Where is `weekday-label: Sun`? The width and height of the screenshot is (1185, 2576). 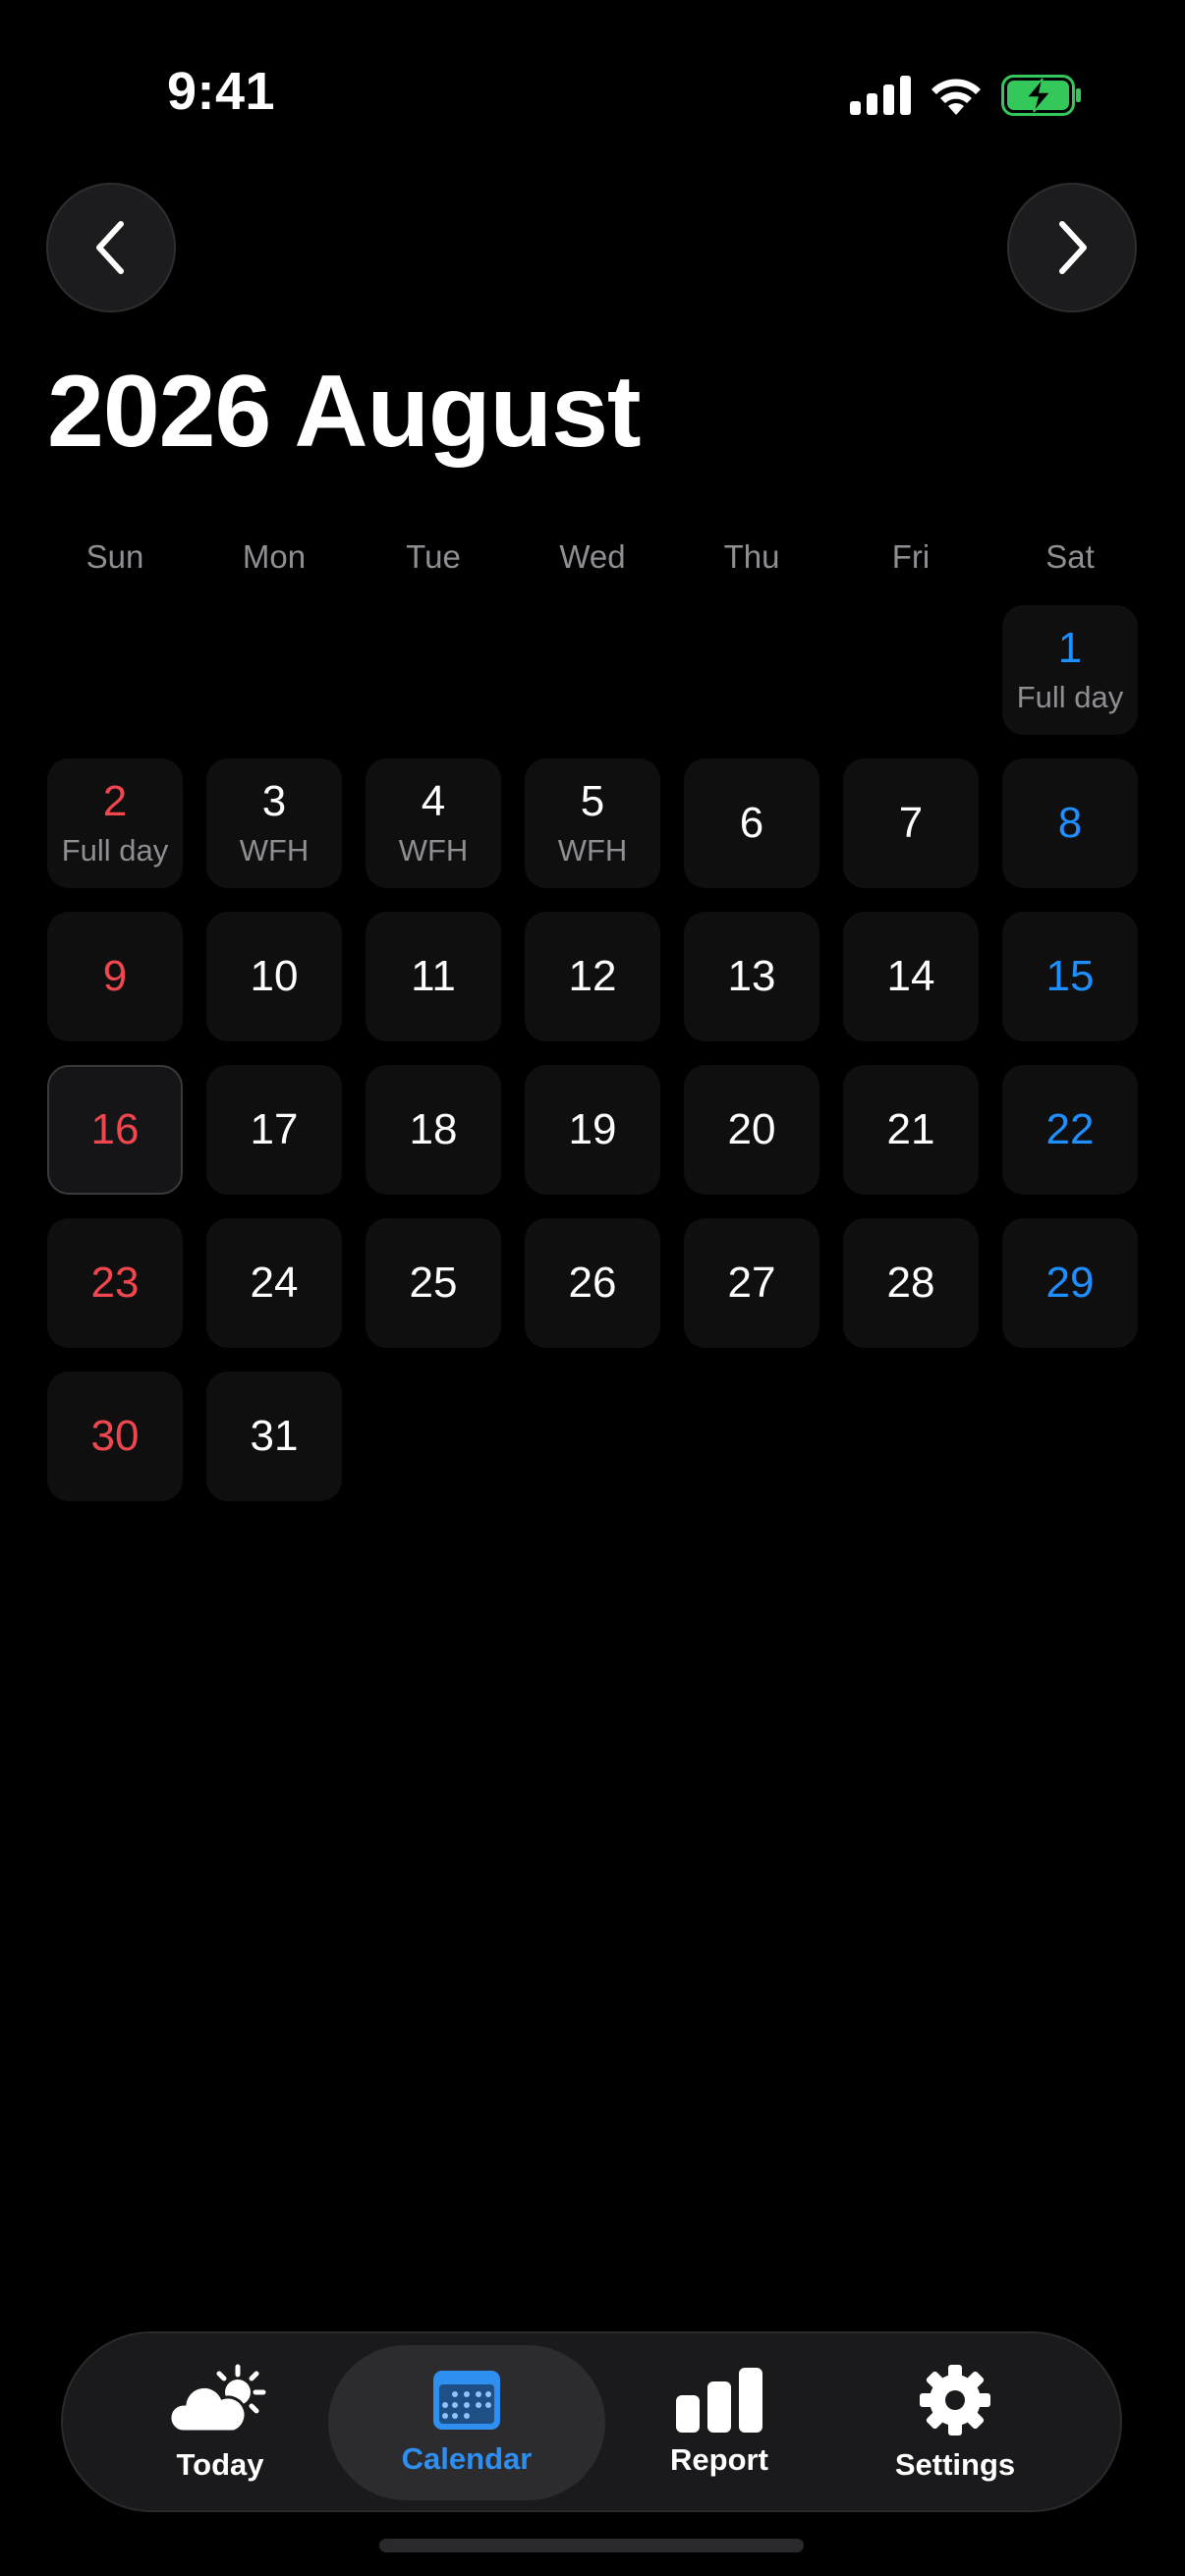
weekday-label: Sun is located at coordinates (115, 556).